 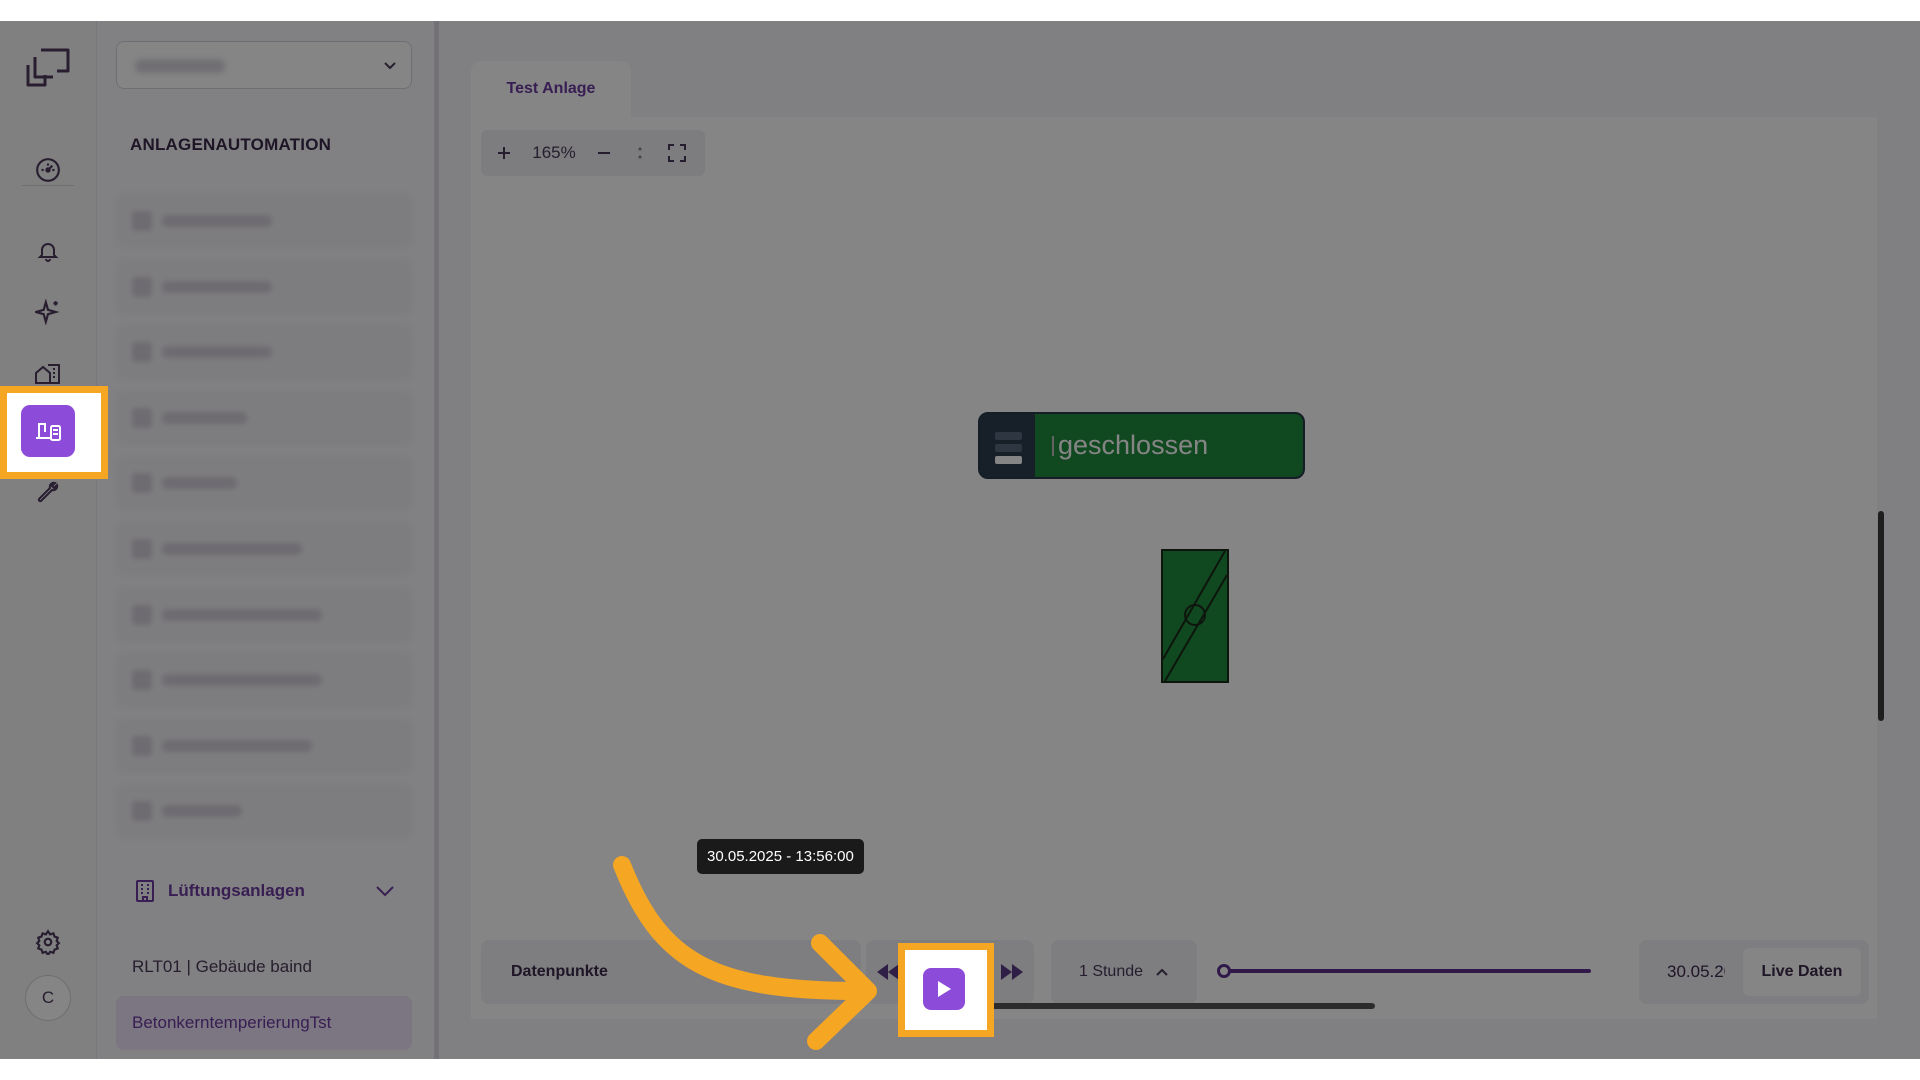 What do you see at coordinates (745, 953) in the screenshot?
I see `arrow-annotation-icon` at bounding box center [745, 953].